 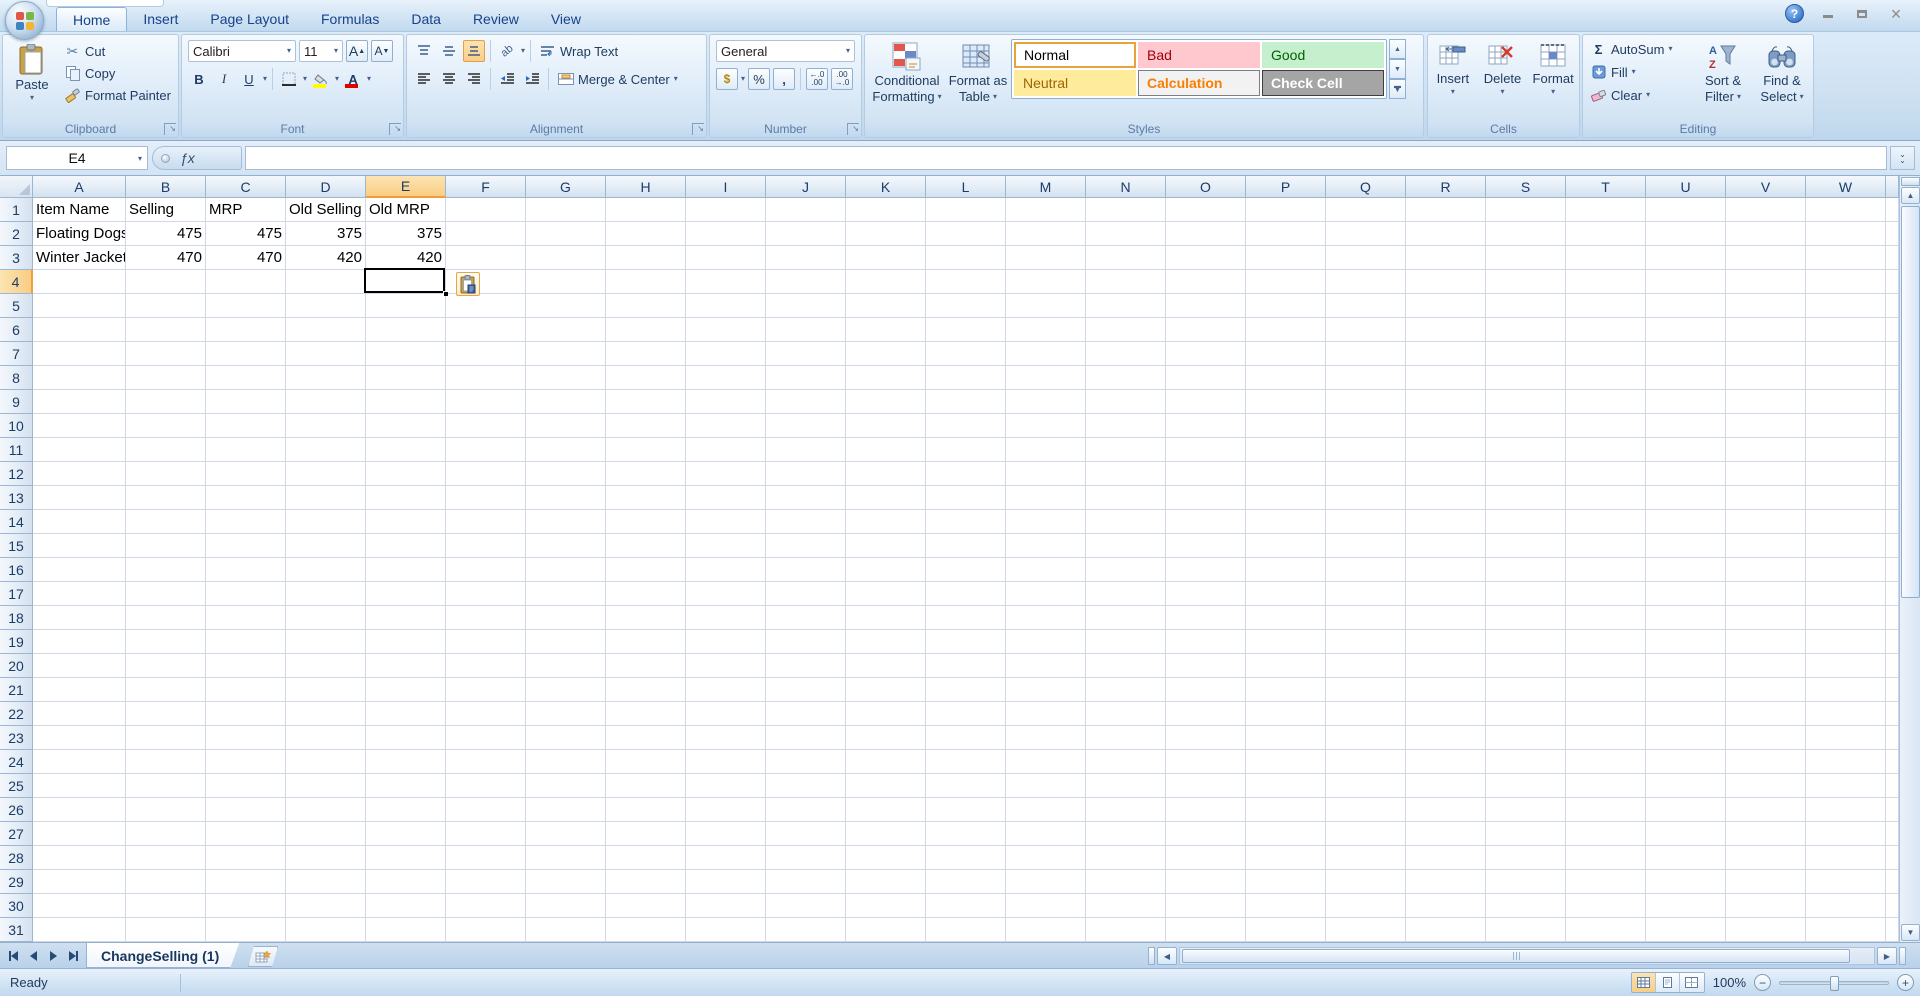 I want to click on cell-D20, so click(x=326, y=666).